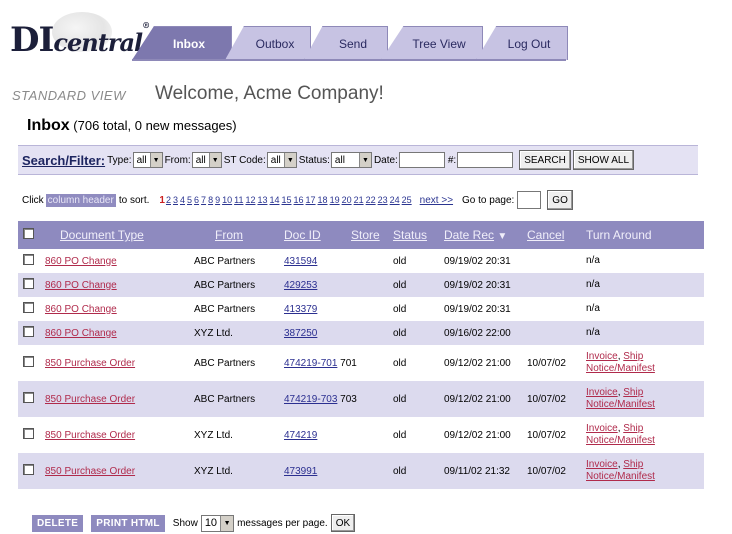  What do you see at coordinates (335, 200) in the screenshot?
I see `page-link: 19` at bounding box center [335, 200].